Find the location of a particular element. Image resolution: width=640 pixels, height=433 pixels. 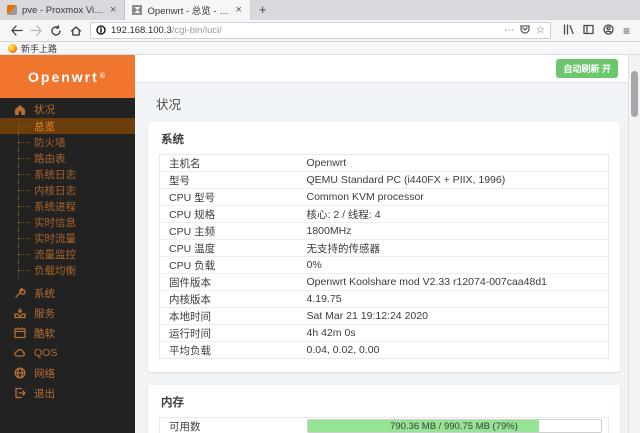

bookmark-star-icon: ☆ is located at coordinates (540, 30).